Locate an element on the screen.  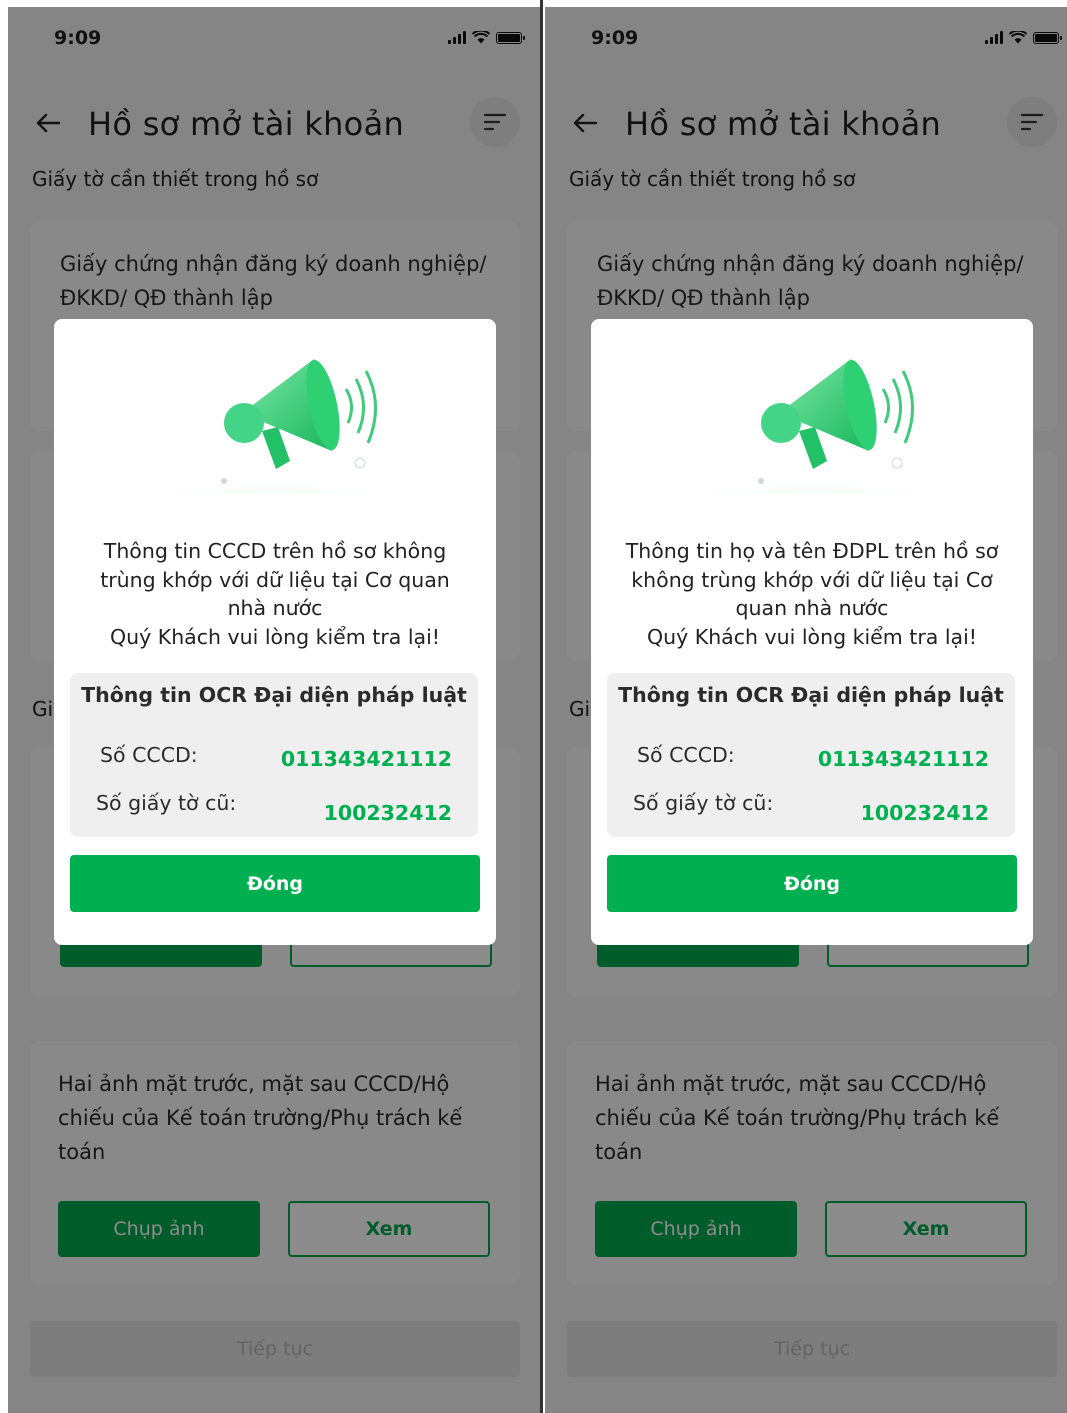
screen-divider is located at coordinates (541, 706).